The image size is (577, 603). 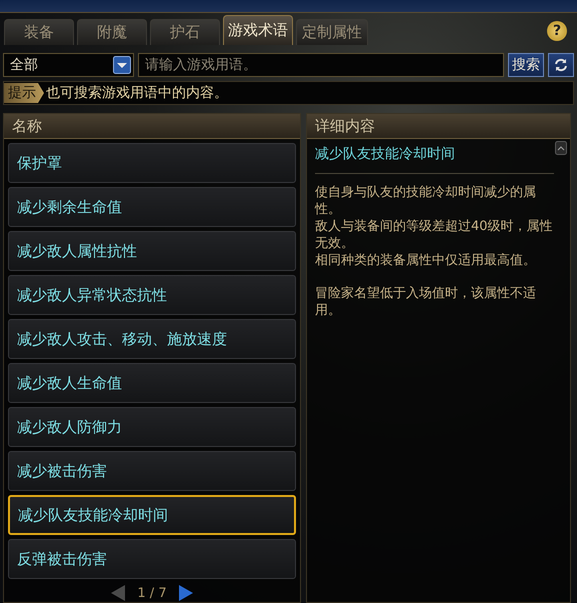 What do you see at coordinates (438, 126) in the screenshot?
I see `column-header: 详细内容` at bounding box center [438, 126].